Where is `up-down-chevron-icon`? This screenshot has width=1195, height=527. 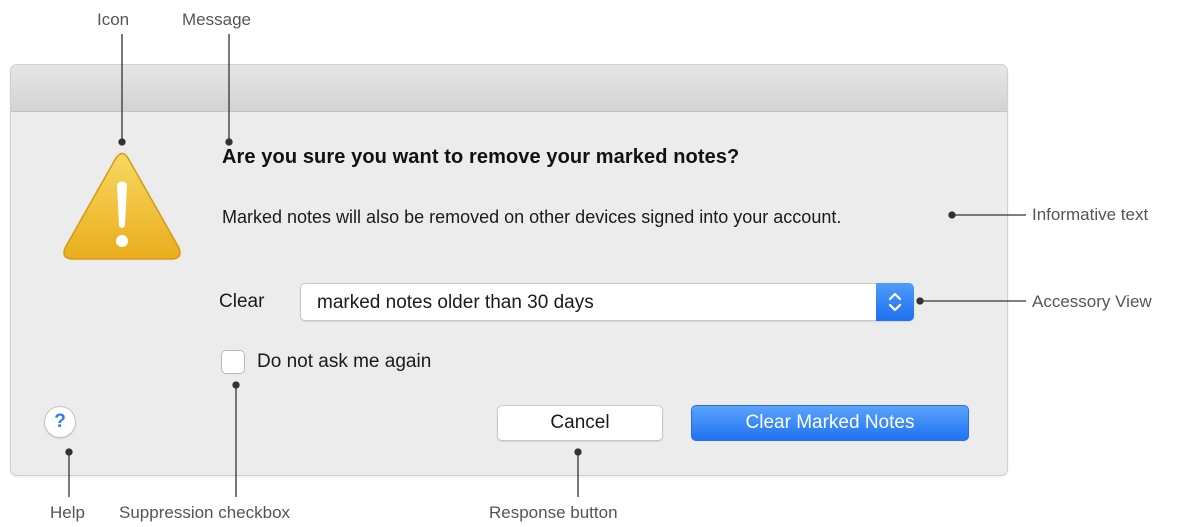 up-down-chevron-icon is located at coordinates (895, 302).